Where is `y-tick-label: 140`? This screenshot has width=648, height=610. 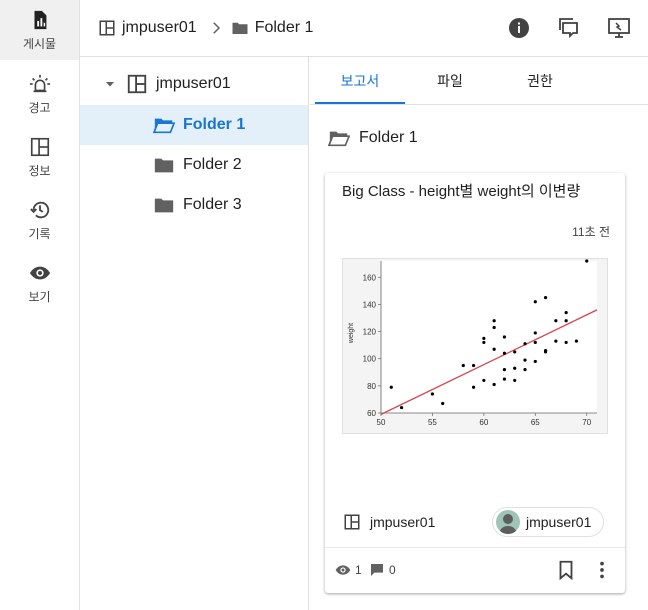
y-tick-label: 140 is located at coordinates (370, 304).